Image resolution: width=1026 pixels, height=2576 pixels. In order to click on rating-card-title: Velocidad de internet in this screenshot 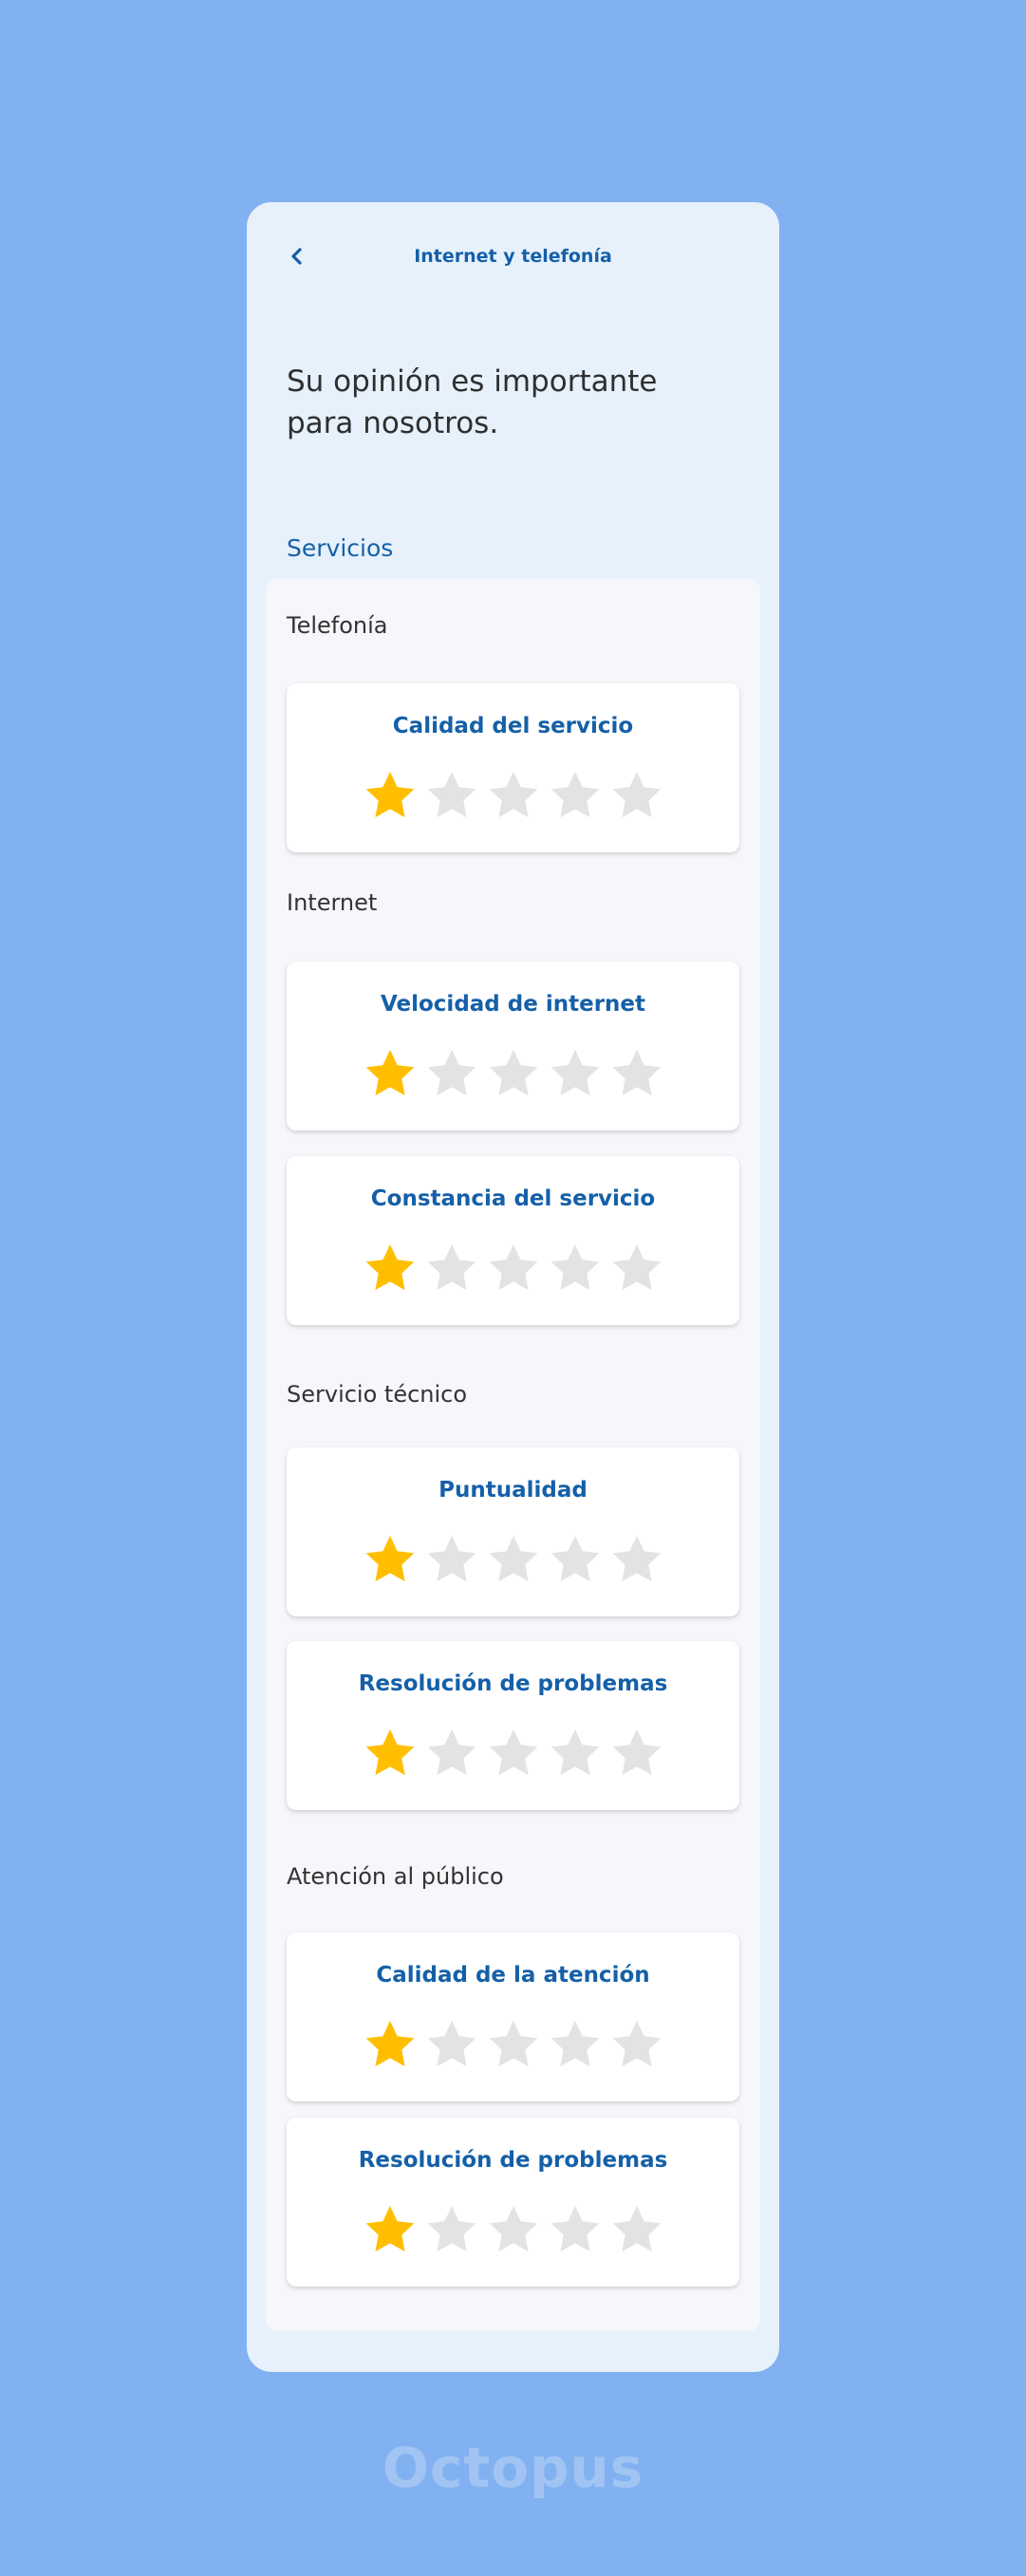, I will do `click(513, 1004)`.